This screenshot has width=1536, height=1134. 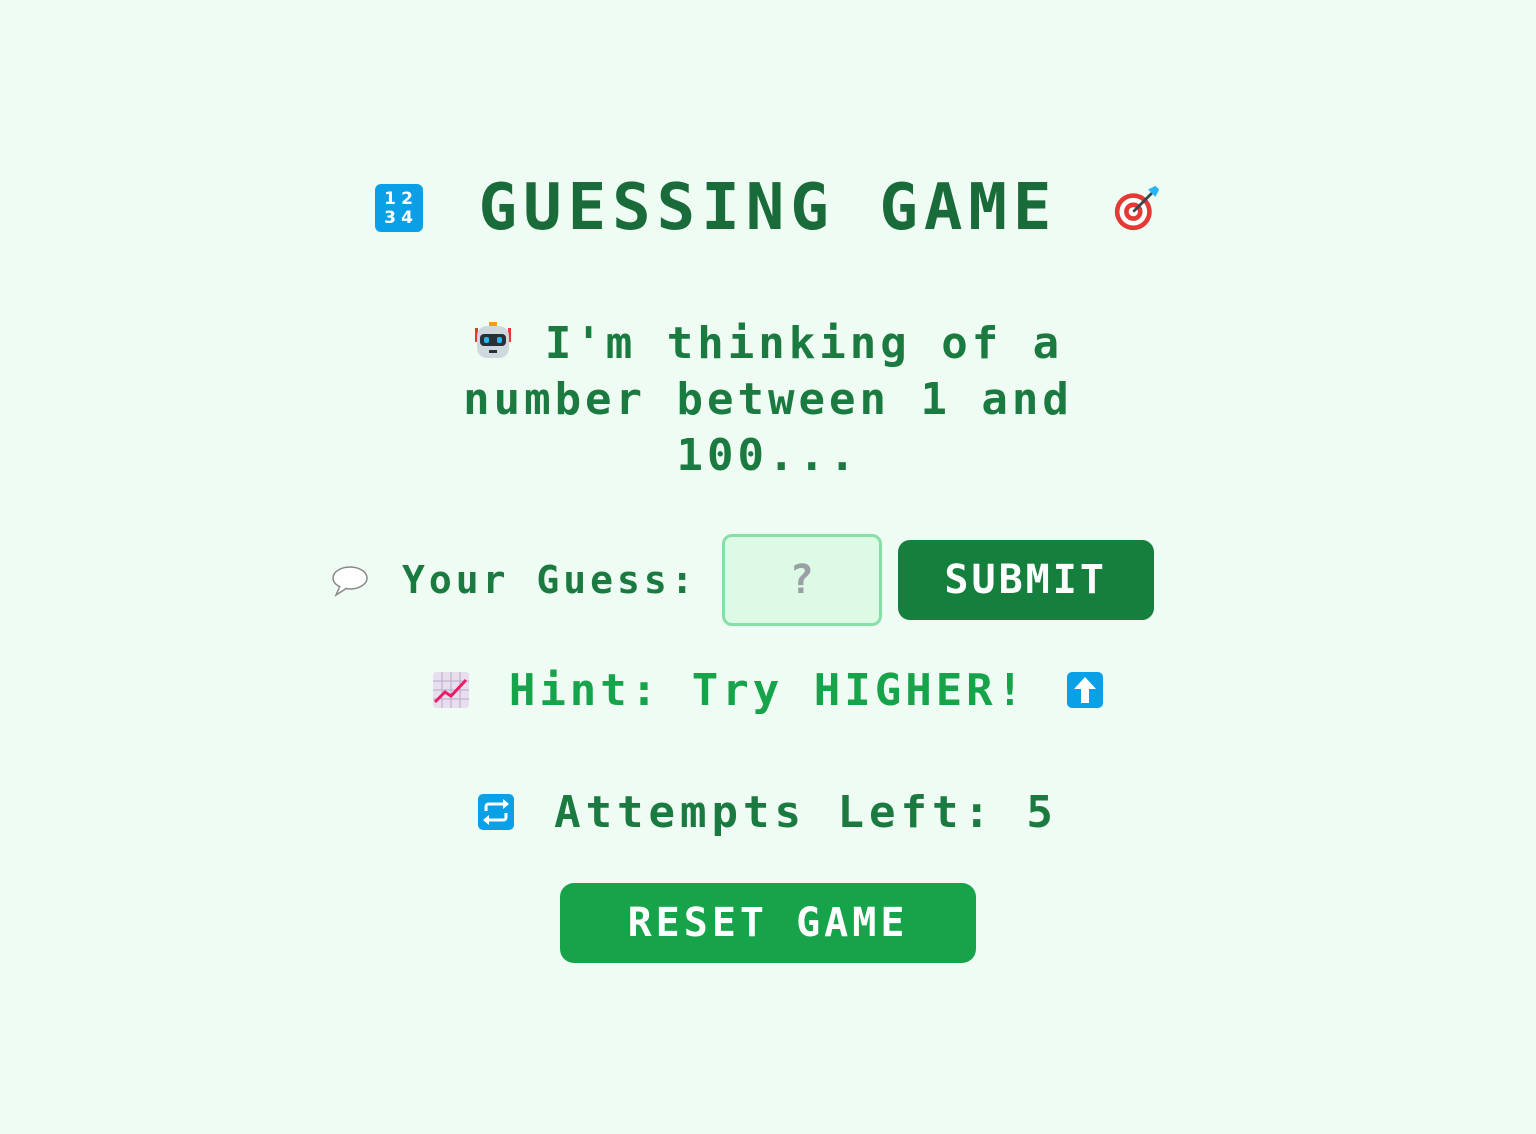 What do you see at coordinates (390, 217) in the screenshot?
I see `keycap-digit: 3` at bounding box center [390, 217].